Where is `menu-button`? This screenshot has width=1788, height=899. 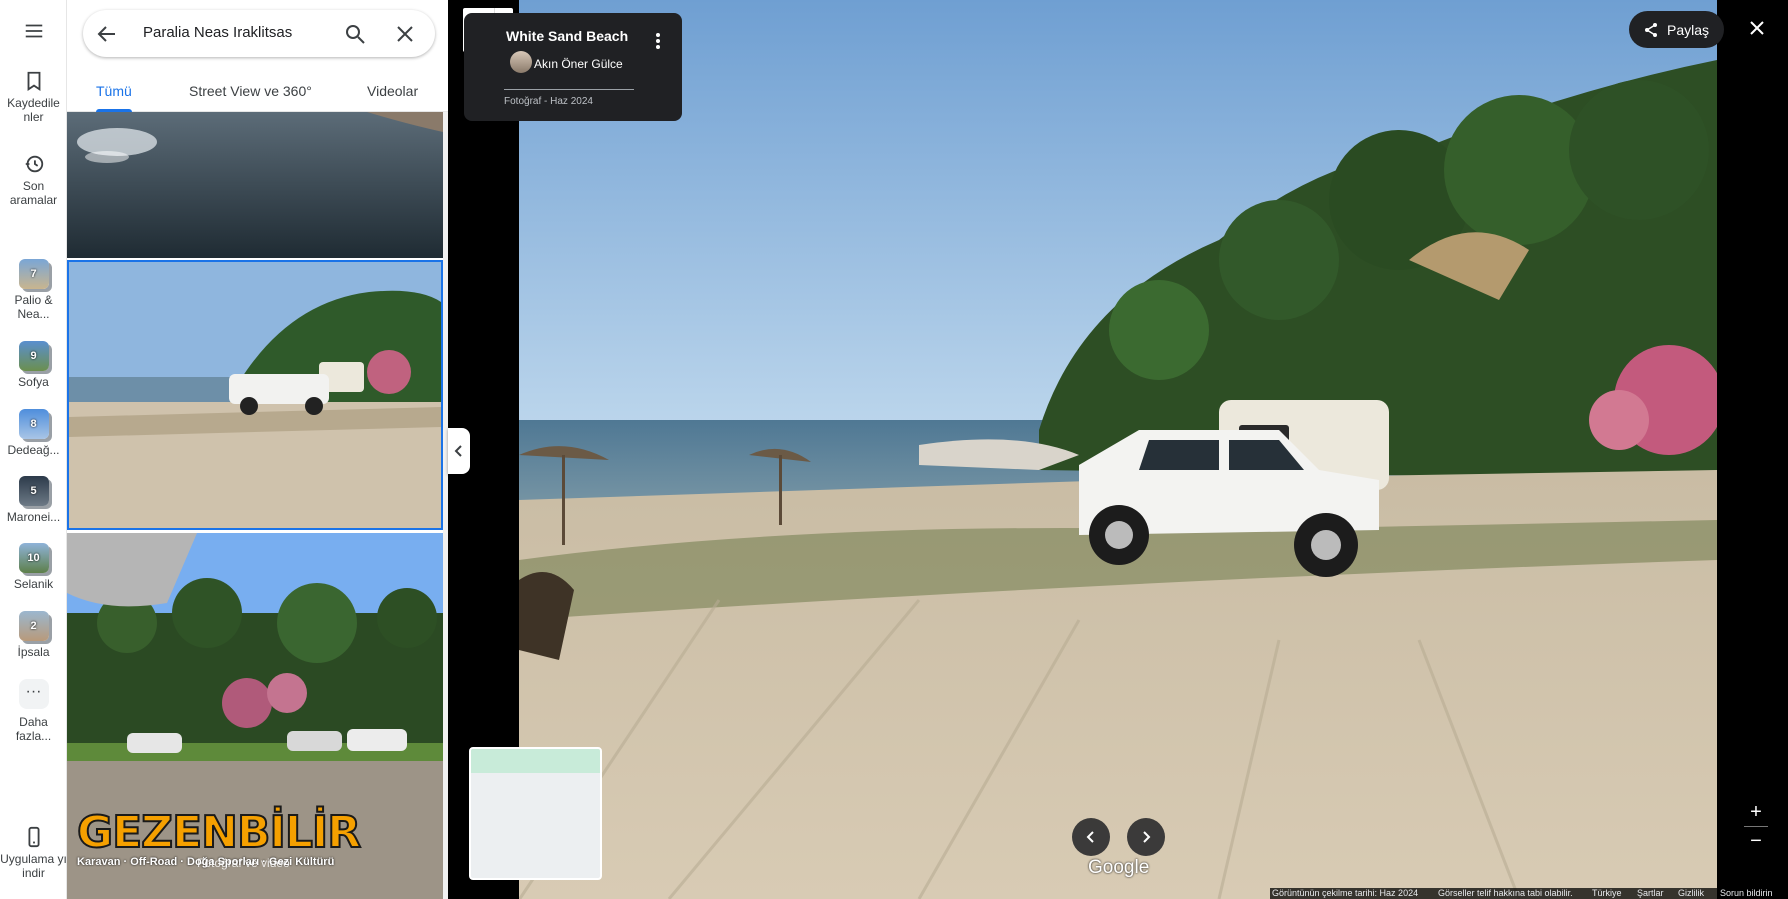
menu-button is located at coordinates (33, 33).